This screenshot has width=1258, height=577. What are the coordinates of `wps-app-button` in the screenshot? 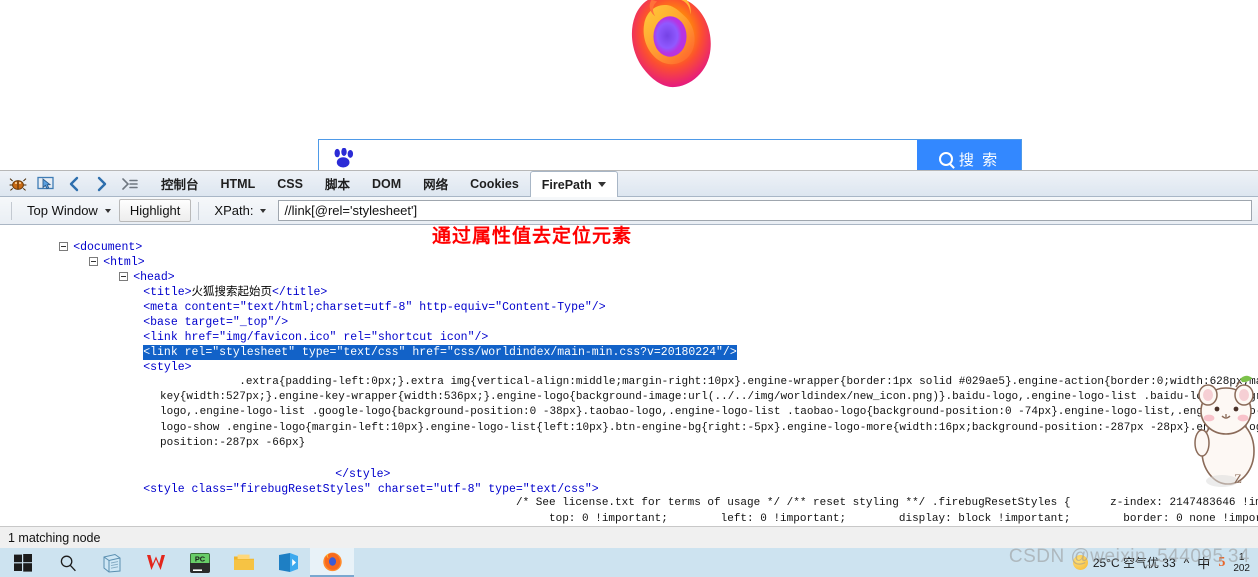 It's located at (156, 562).